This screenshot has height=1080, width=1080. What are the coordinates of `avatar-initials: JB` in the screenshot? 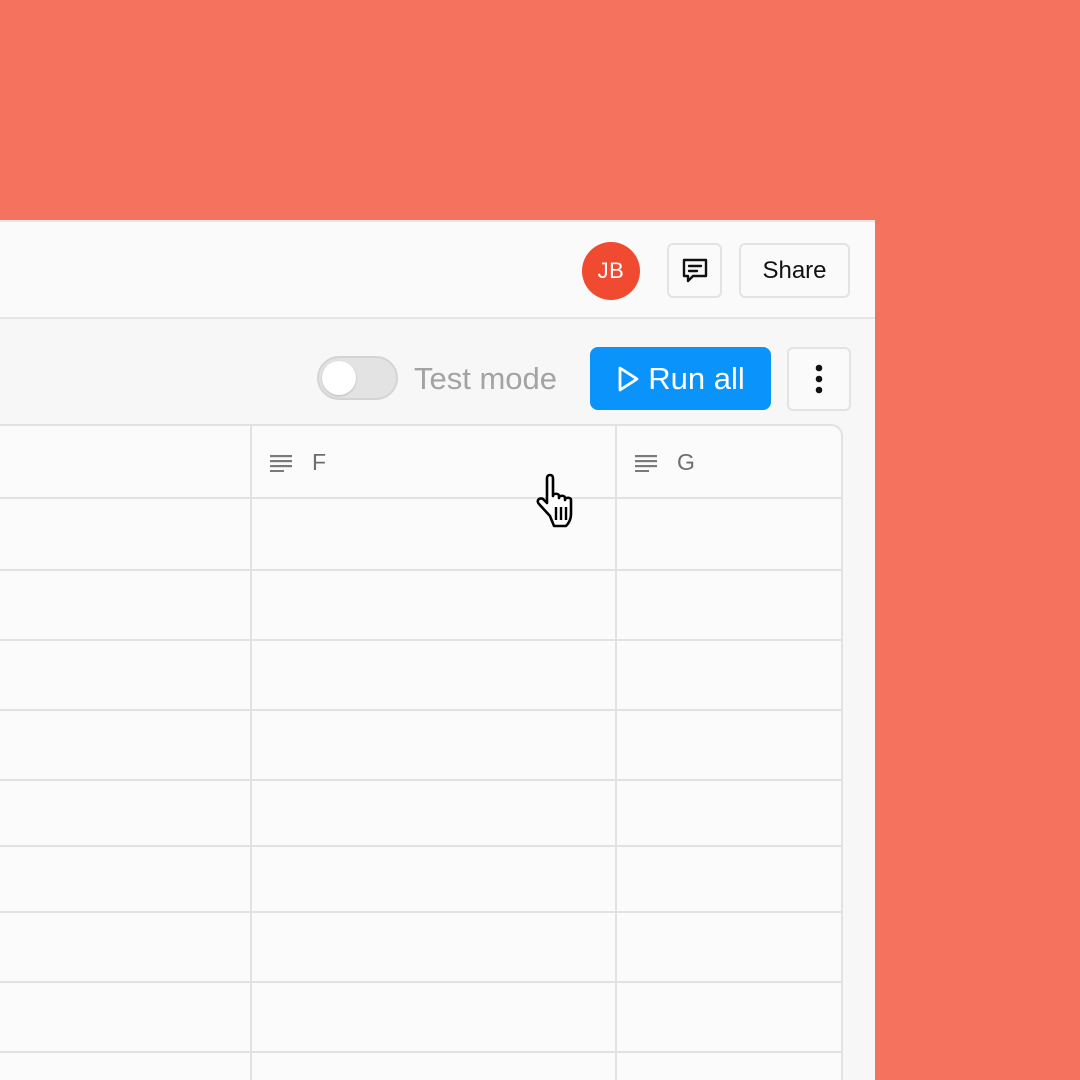 It's located at (611, 270).